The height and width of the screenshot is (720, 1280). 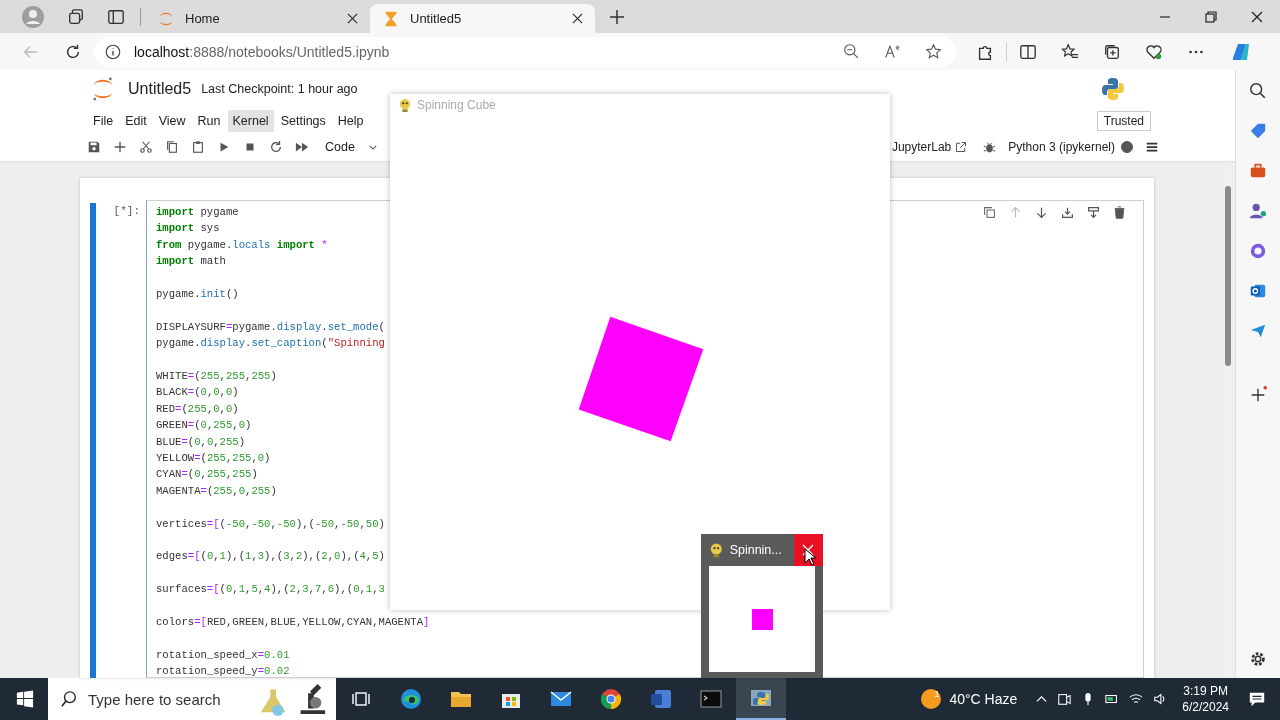 I want to click on terminal-icon, so click(x=711, y=699).